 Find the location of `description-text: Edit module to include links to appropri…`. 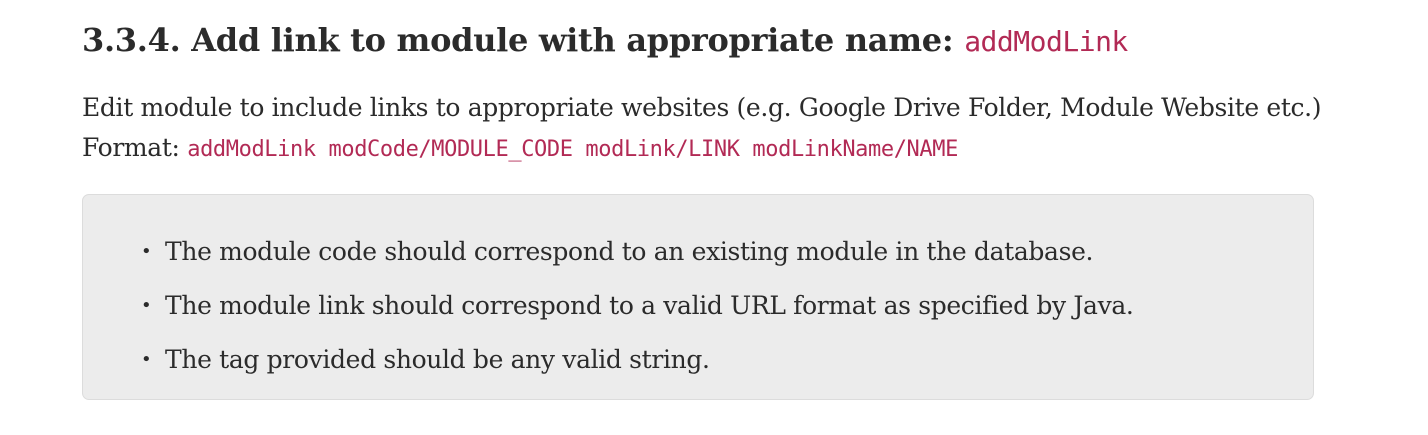

description-text: Edit module to include links to appropri… is located at coordinates (702, 107).